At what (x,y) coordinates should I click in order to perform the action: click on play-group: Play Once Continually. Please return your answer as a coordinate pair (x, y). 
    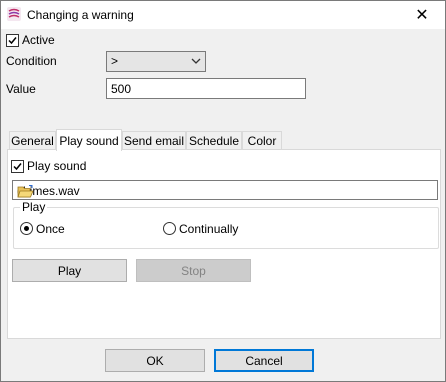
    Looking at the image, I should click on (226, 224).